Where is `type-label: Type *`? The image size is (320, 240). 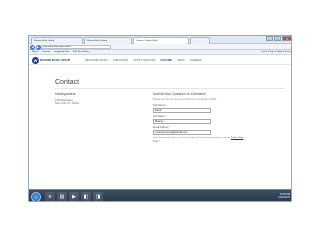
type-label: Type * is located at coordinates (156, 142).